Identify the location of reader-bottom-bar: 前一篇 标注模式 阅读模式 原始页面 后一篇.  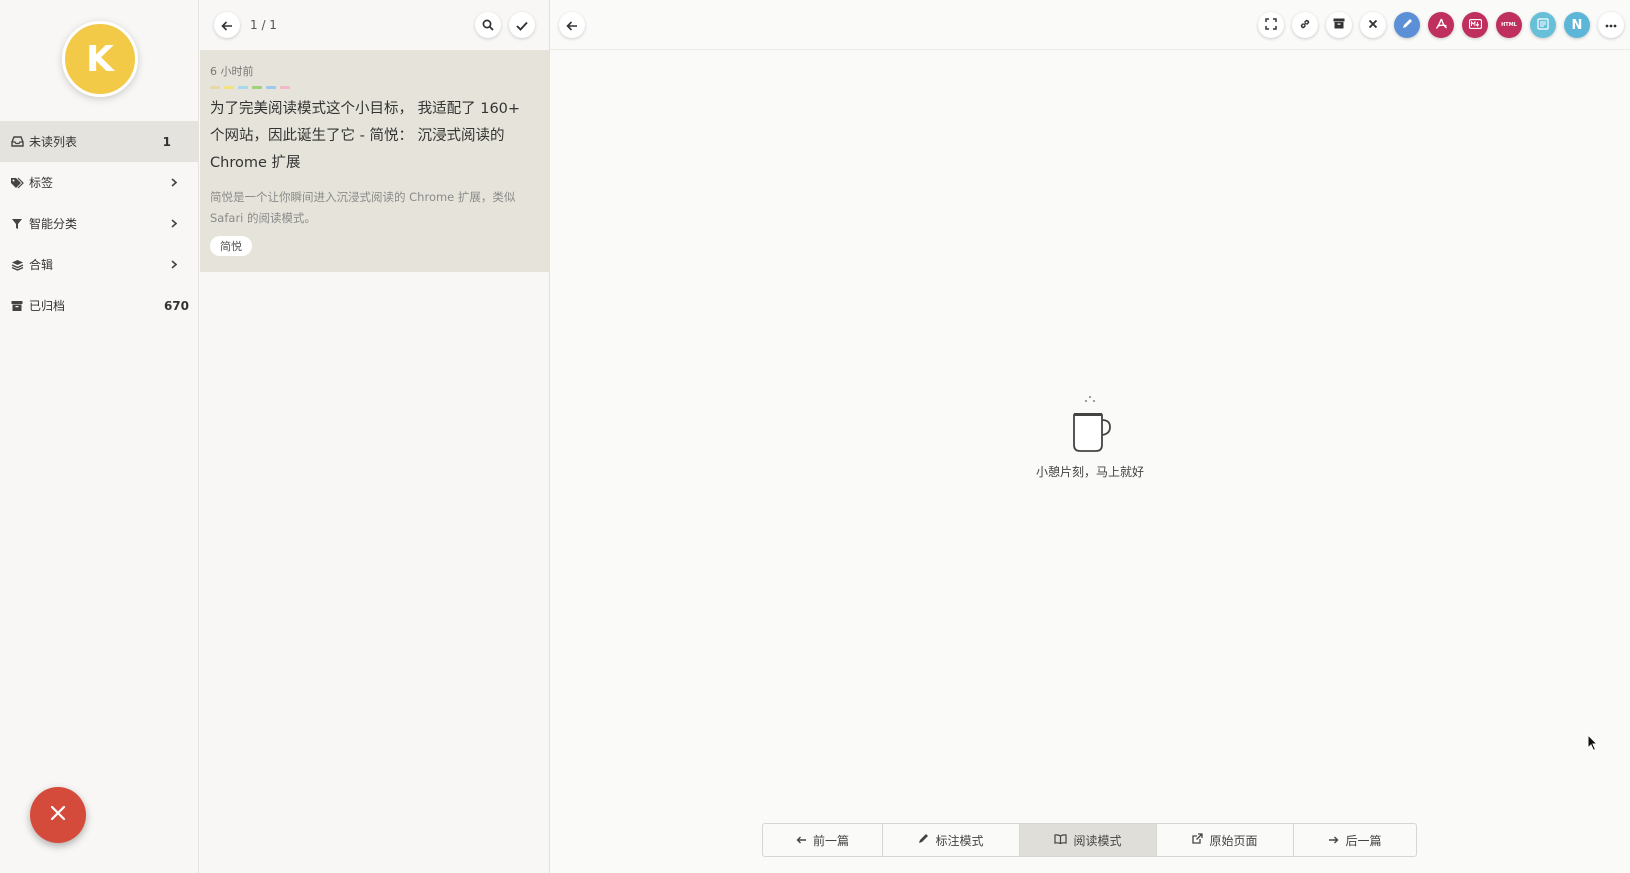
(1089, 840).